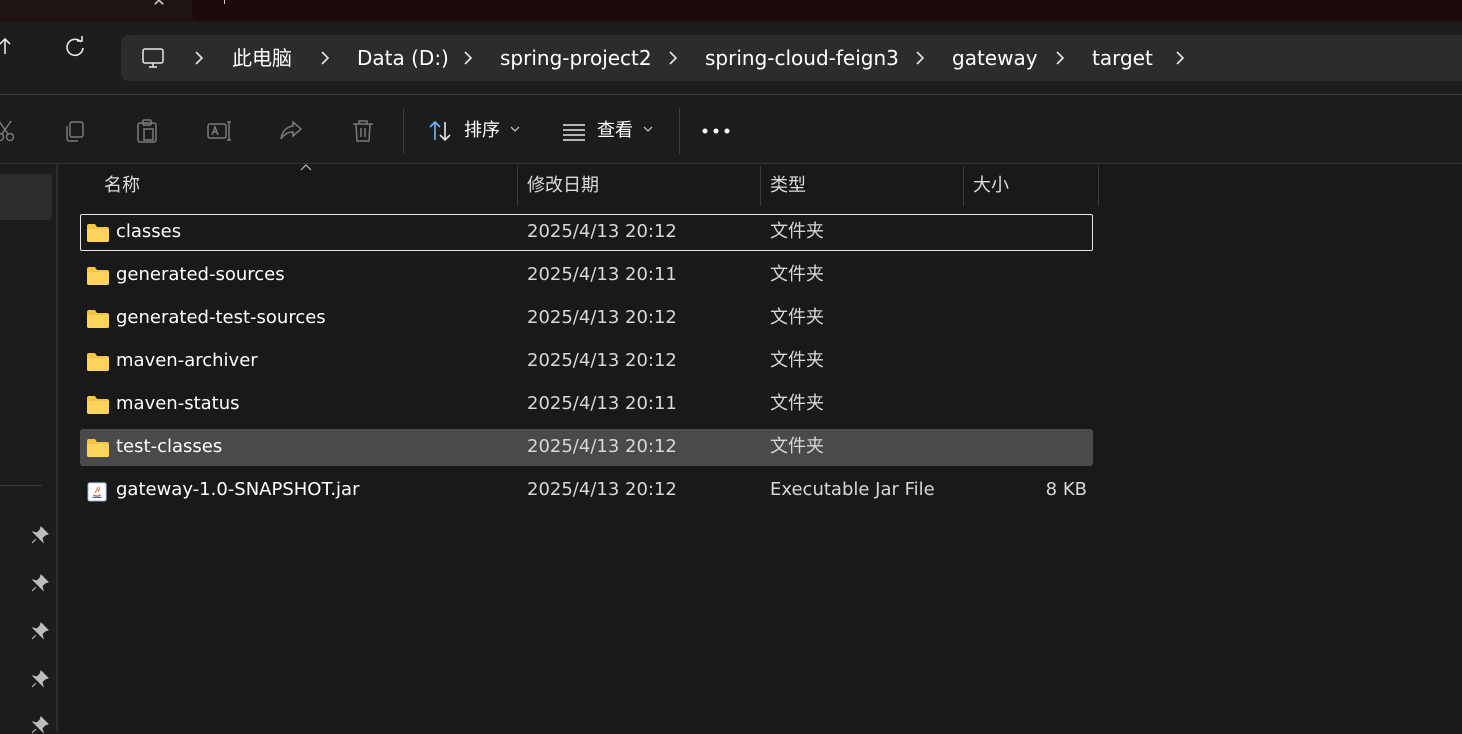 This screenshot has width=1462, height=734. I want to click on column-header-type: 类型, so click(788, 186).